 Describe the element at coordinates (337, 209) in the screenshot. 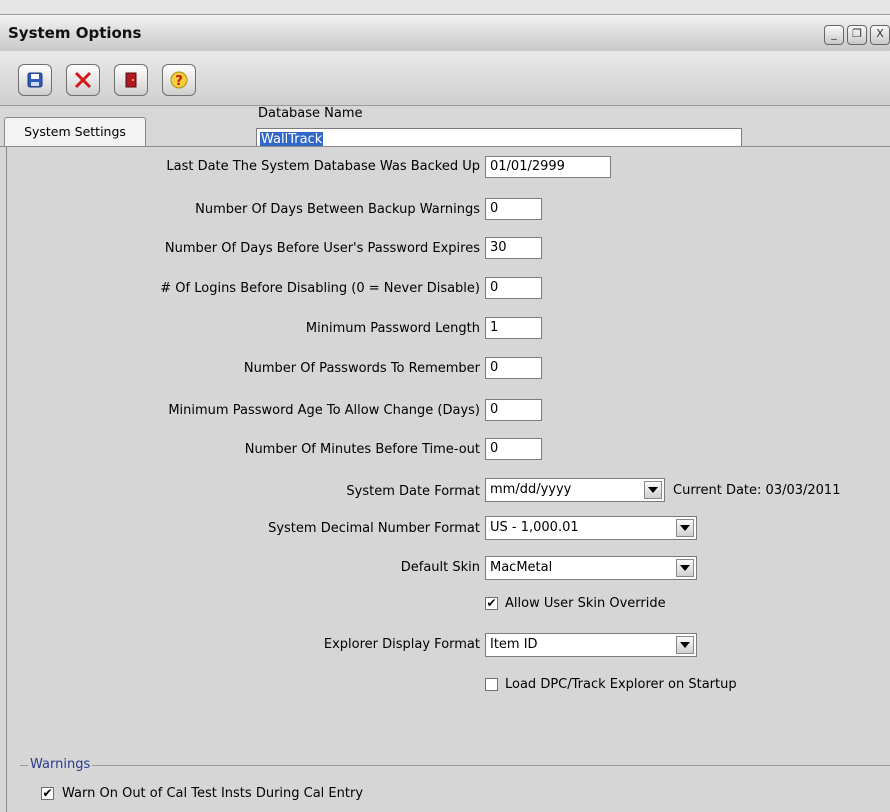

I see `backup-warning-days-label: Number Of Days Between Backup Warnings` at that location.